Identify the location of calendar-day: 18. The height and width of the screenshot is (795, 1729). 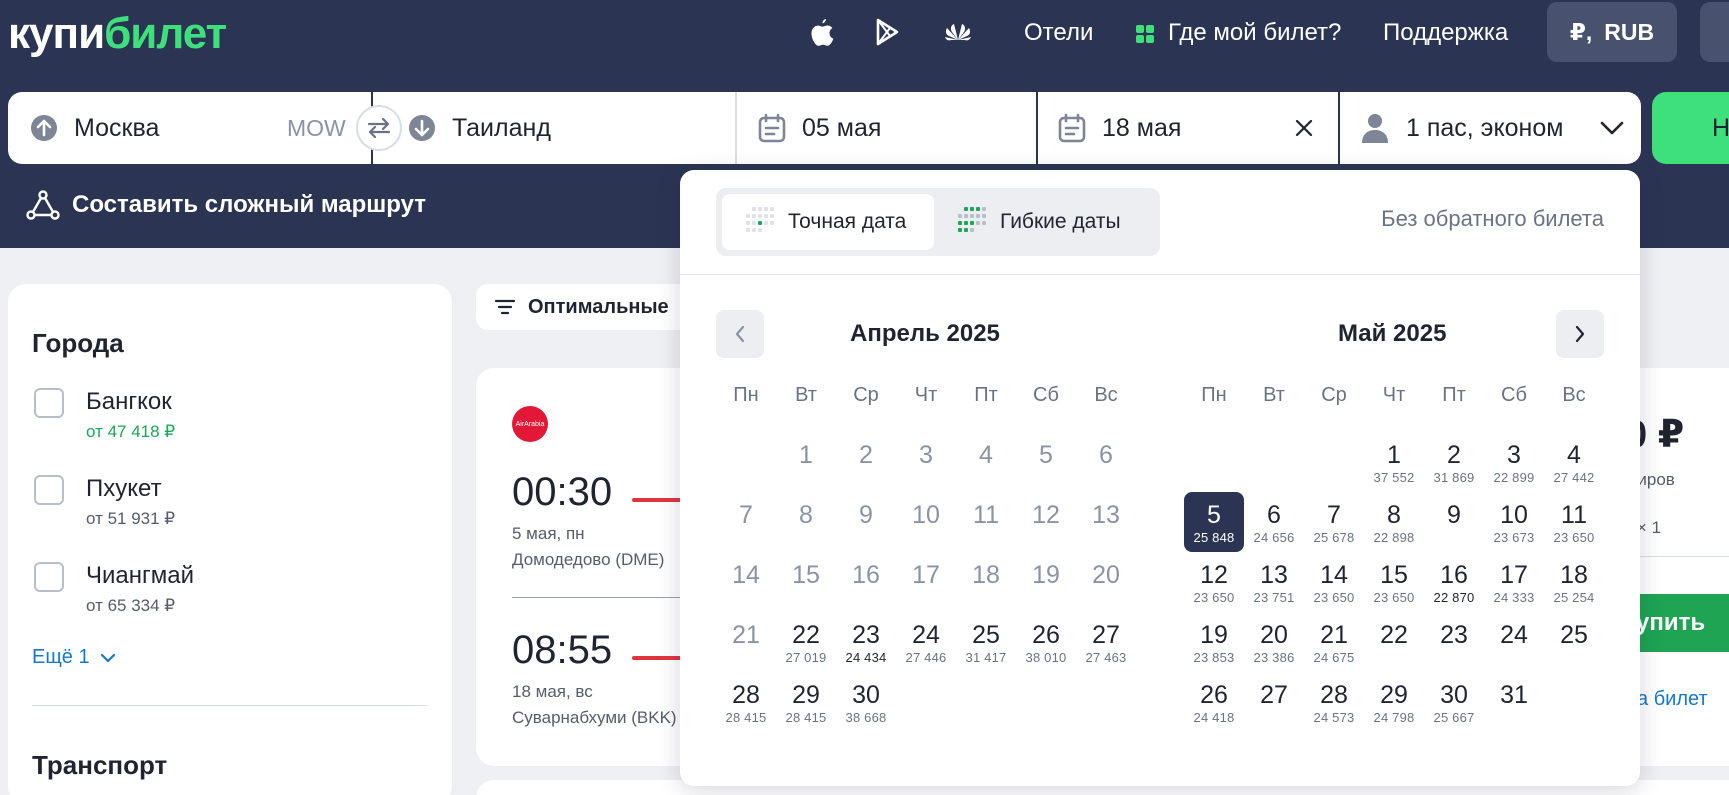
(986, 582).